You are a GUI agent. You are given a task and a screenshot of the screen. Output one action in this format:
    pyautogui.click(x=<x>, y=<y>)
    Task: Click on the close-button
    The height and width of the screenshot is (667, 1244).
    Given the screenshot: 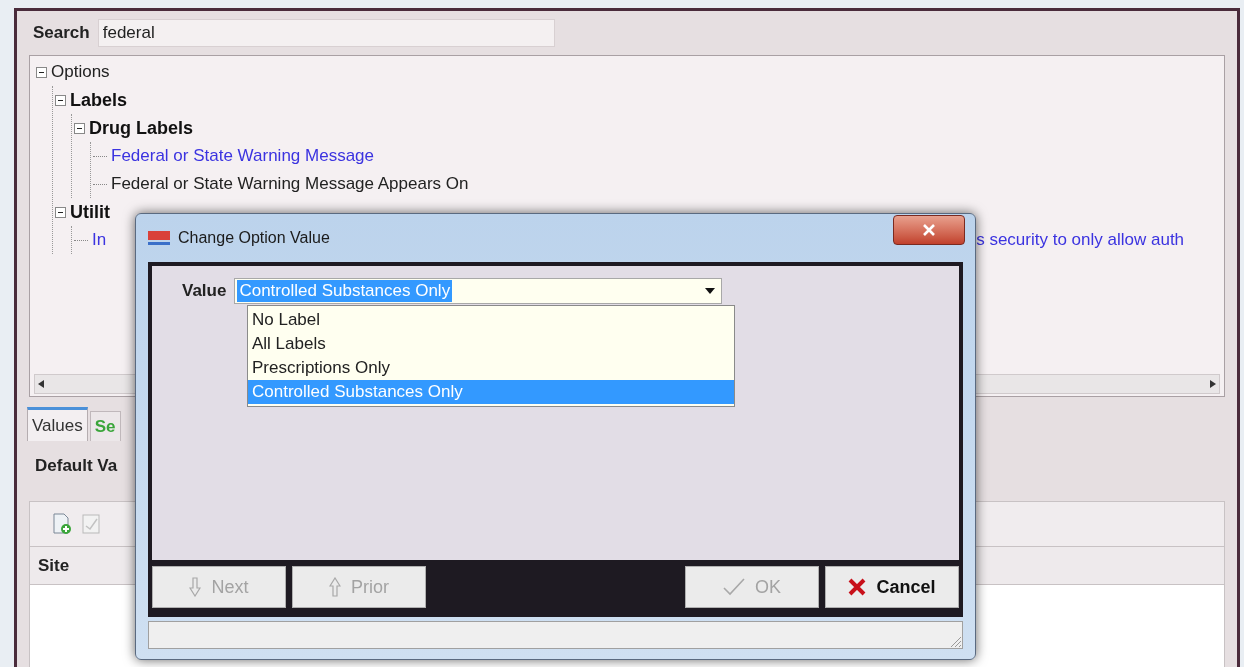 What is the action you would take?
    pyautogui.click(x=929, y=230)
    